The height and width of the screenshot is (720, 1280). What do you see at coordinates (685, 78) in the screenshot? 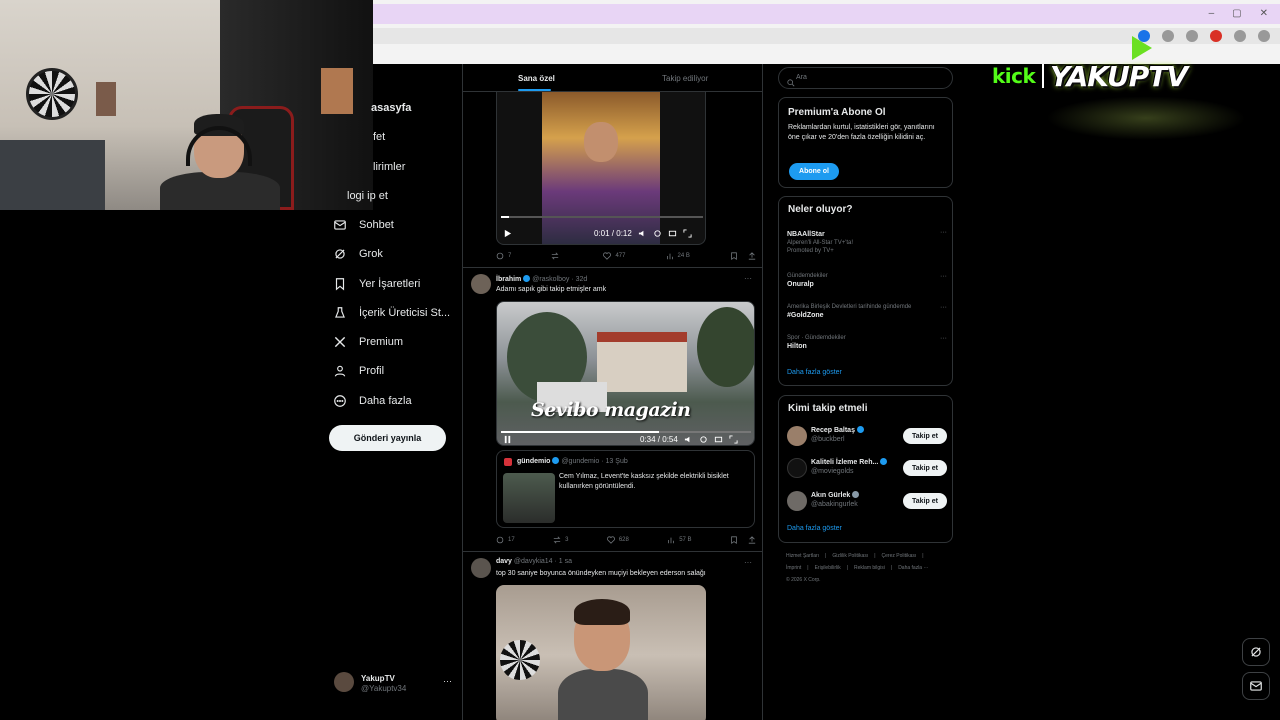
I see `tab-following: Takip ediliyor` at bounding box center [685, 78].